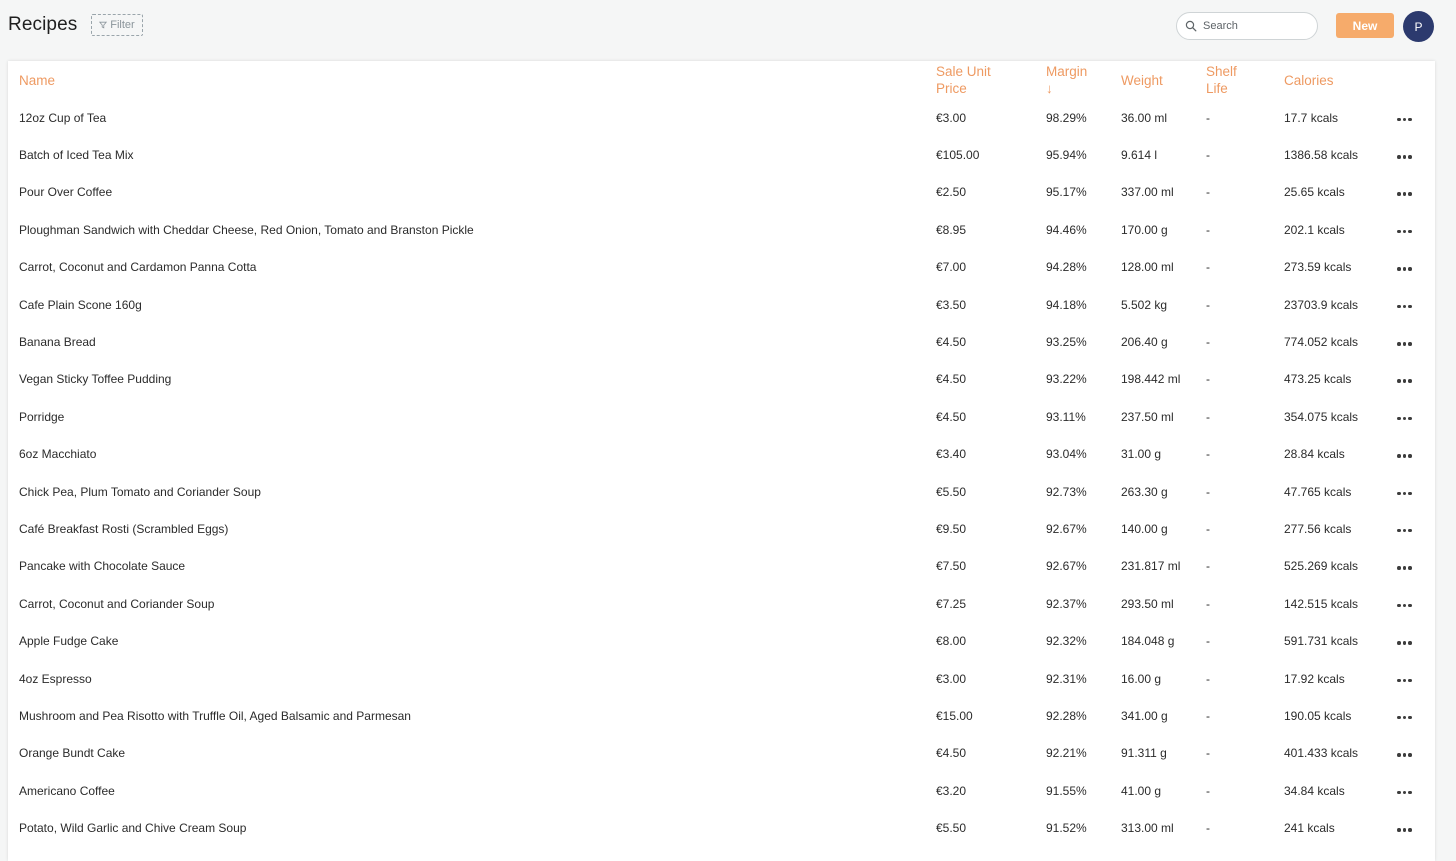  I want to click on search-input, so click(1253, 26).